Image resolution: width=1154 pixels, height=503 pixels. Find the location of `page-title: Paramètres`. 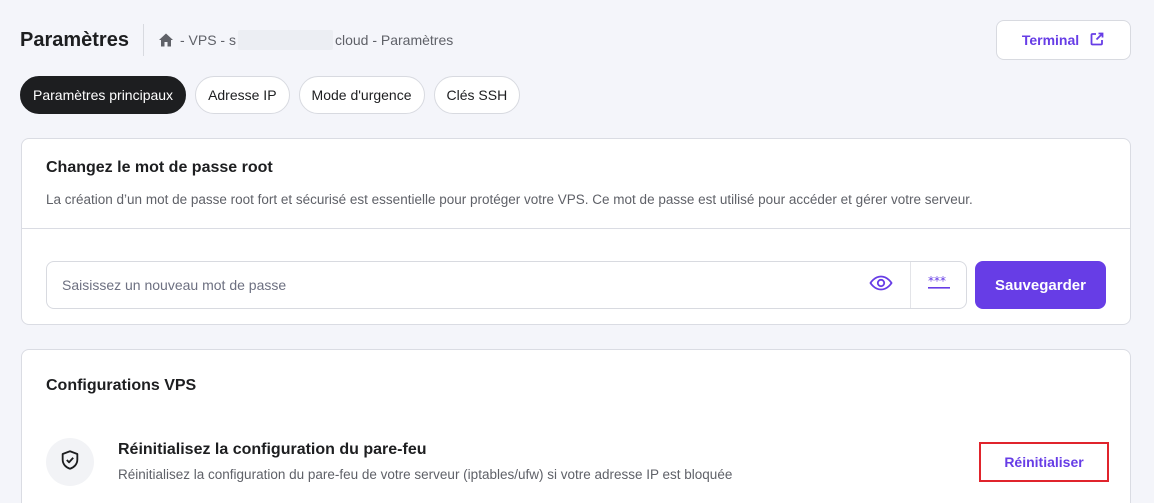

page-title: Paramètres is located at coordinates (74, 39).